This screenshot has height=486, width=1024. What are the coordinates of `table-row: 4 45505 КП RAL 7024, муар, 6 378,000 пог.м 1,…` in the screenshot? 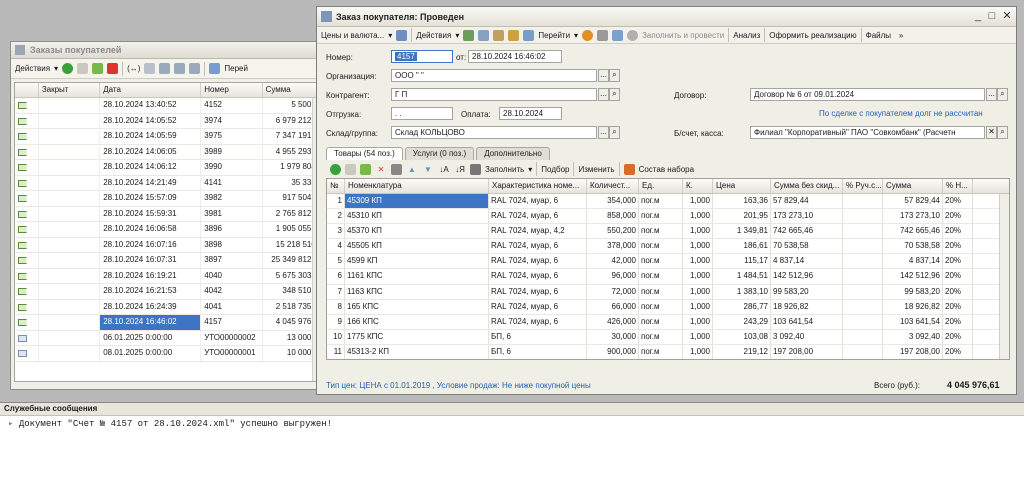 It's located at (668, 247).